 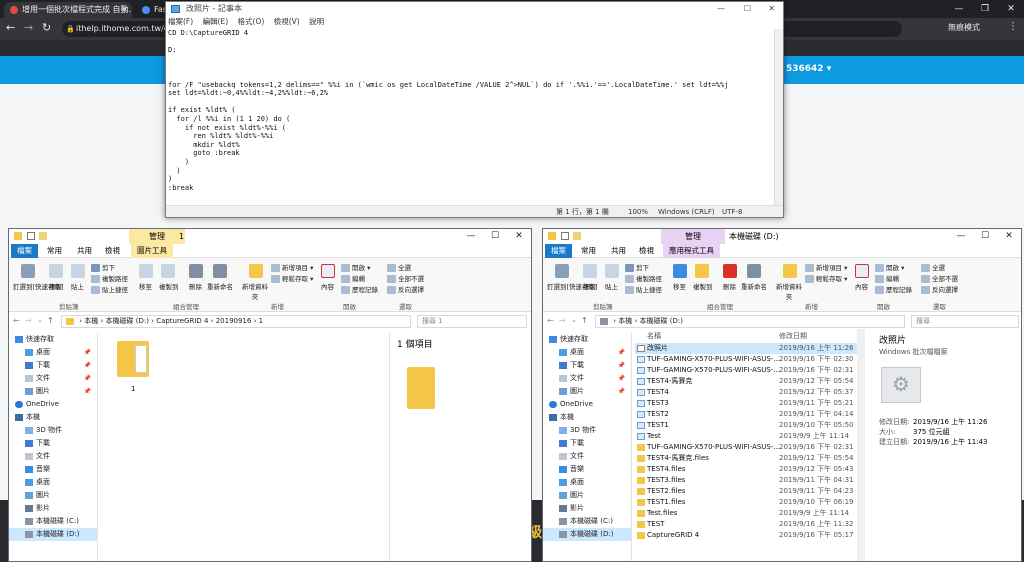 I want to click on breadcrumb-item: CaptureGRID 4, so click(x=182, y=321).